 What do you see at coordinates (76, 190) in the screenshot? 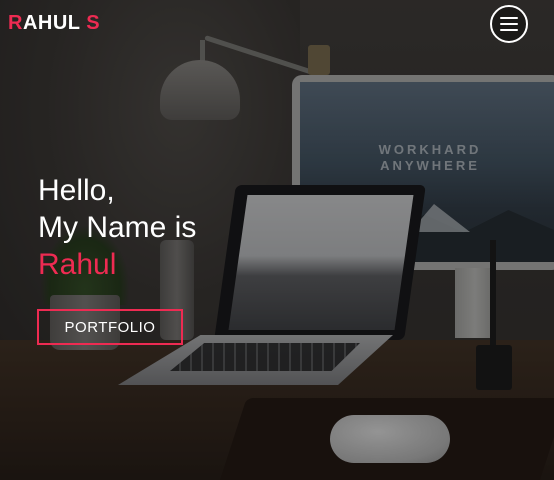
I see `hero-greeting: Hello,` at bounding box center [76, 190].